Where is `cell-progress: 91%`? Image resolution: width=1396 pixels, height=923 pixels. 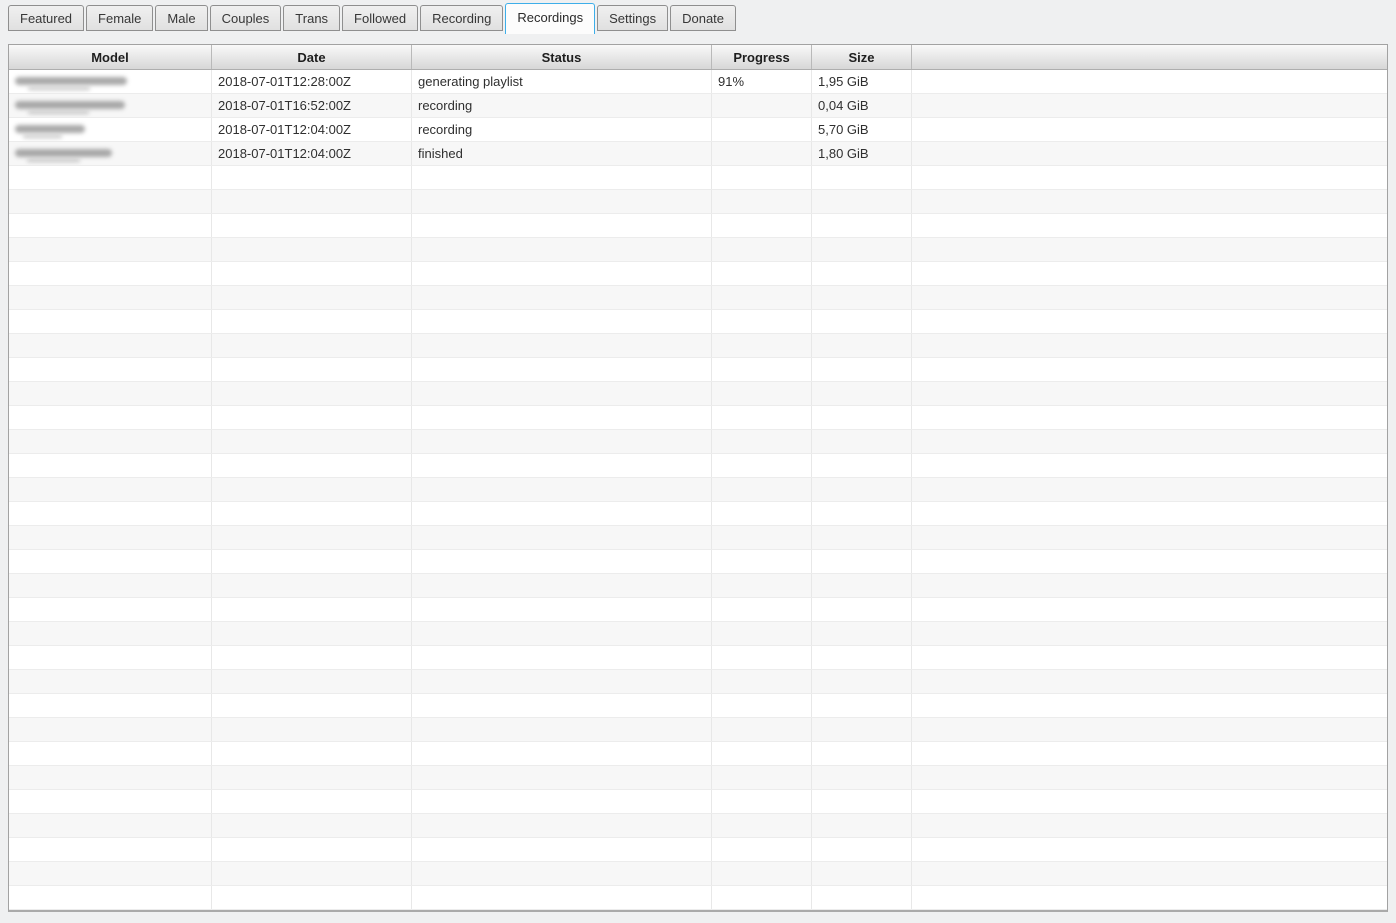 cell-progress: 91% is located at coordinates (762, 81).